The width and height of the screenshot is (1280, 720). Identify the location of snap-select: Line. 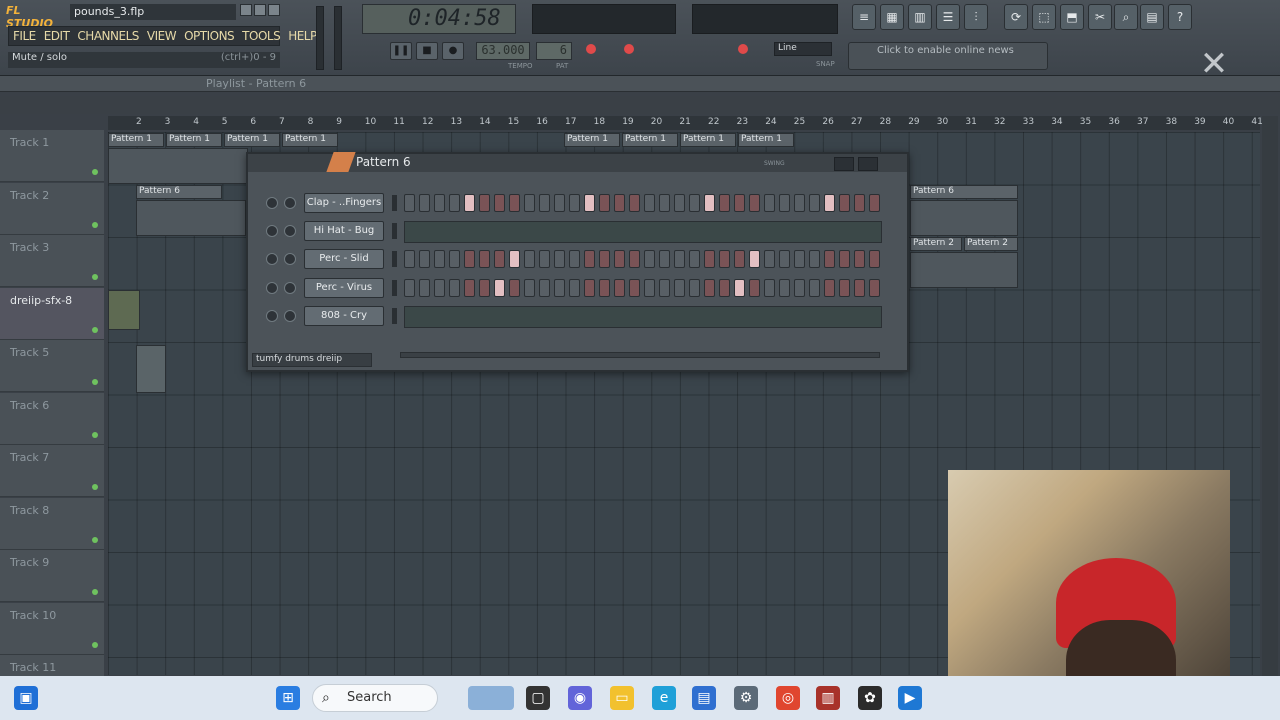
(803, 49).